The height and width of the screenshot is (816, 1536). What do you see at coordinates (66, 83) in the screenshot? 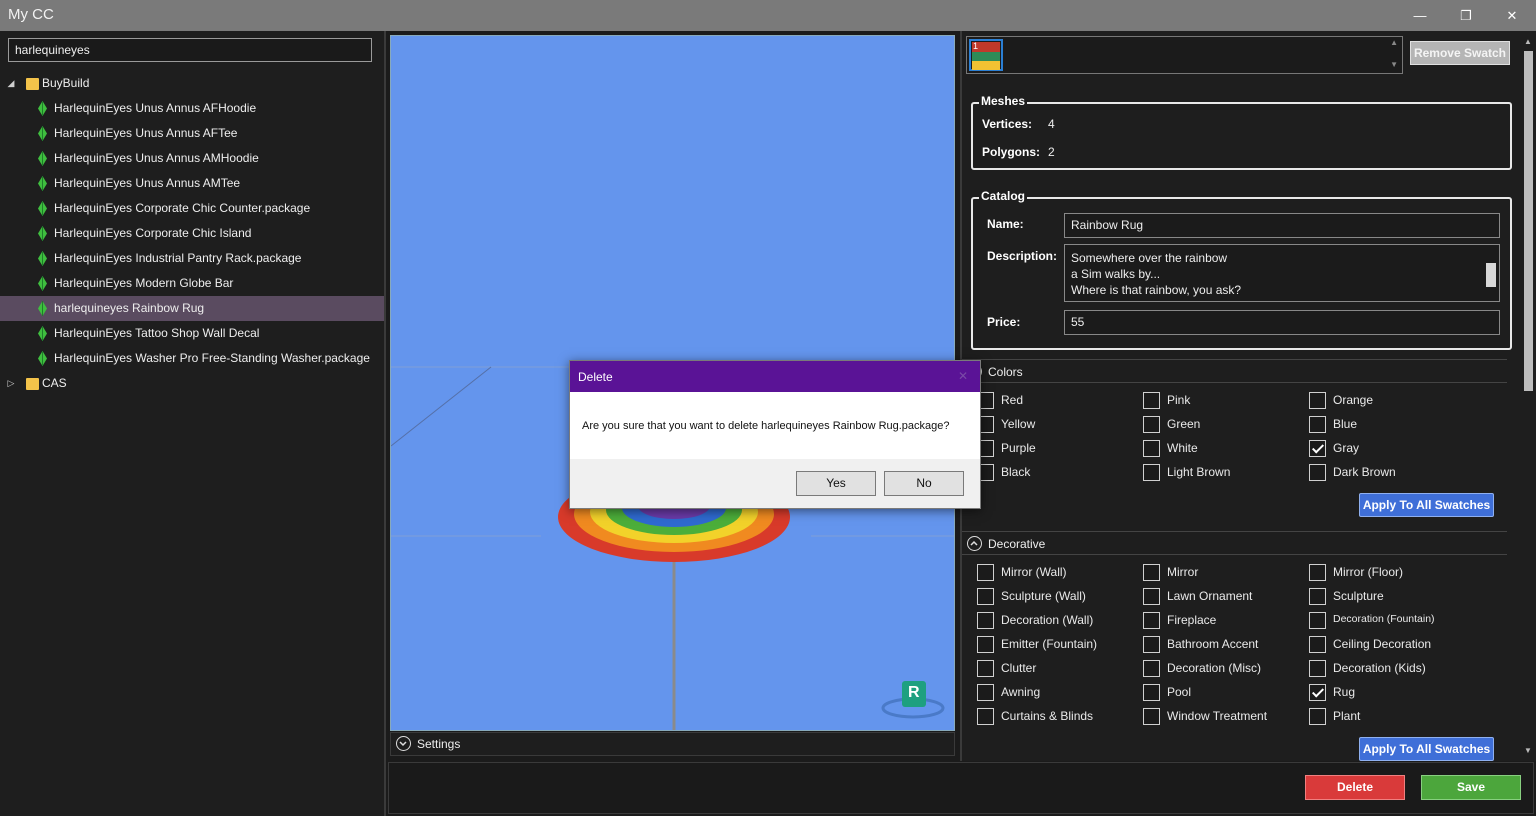
I see `folder-label: BuyBuild` at bounding box center [66, 83].